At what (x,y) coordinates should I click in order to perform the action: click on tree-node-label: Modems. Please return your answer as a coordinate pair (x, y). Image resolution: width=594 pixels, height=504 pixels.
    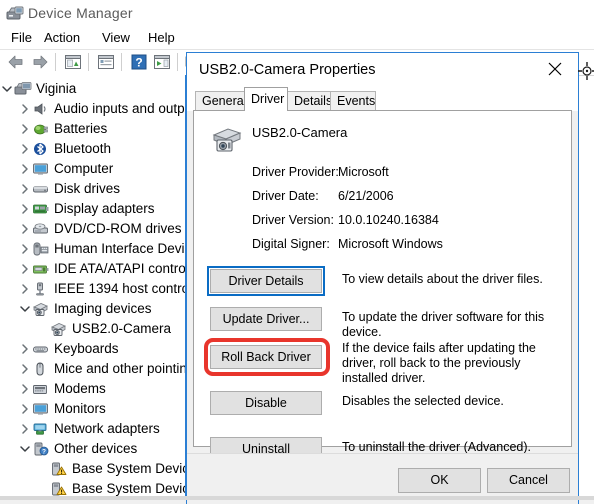
    Looking at the image, I should click on (80, 388).